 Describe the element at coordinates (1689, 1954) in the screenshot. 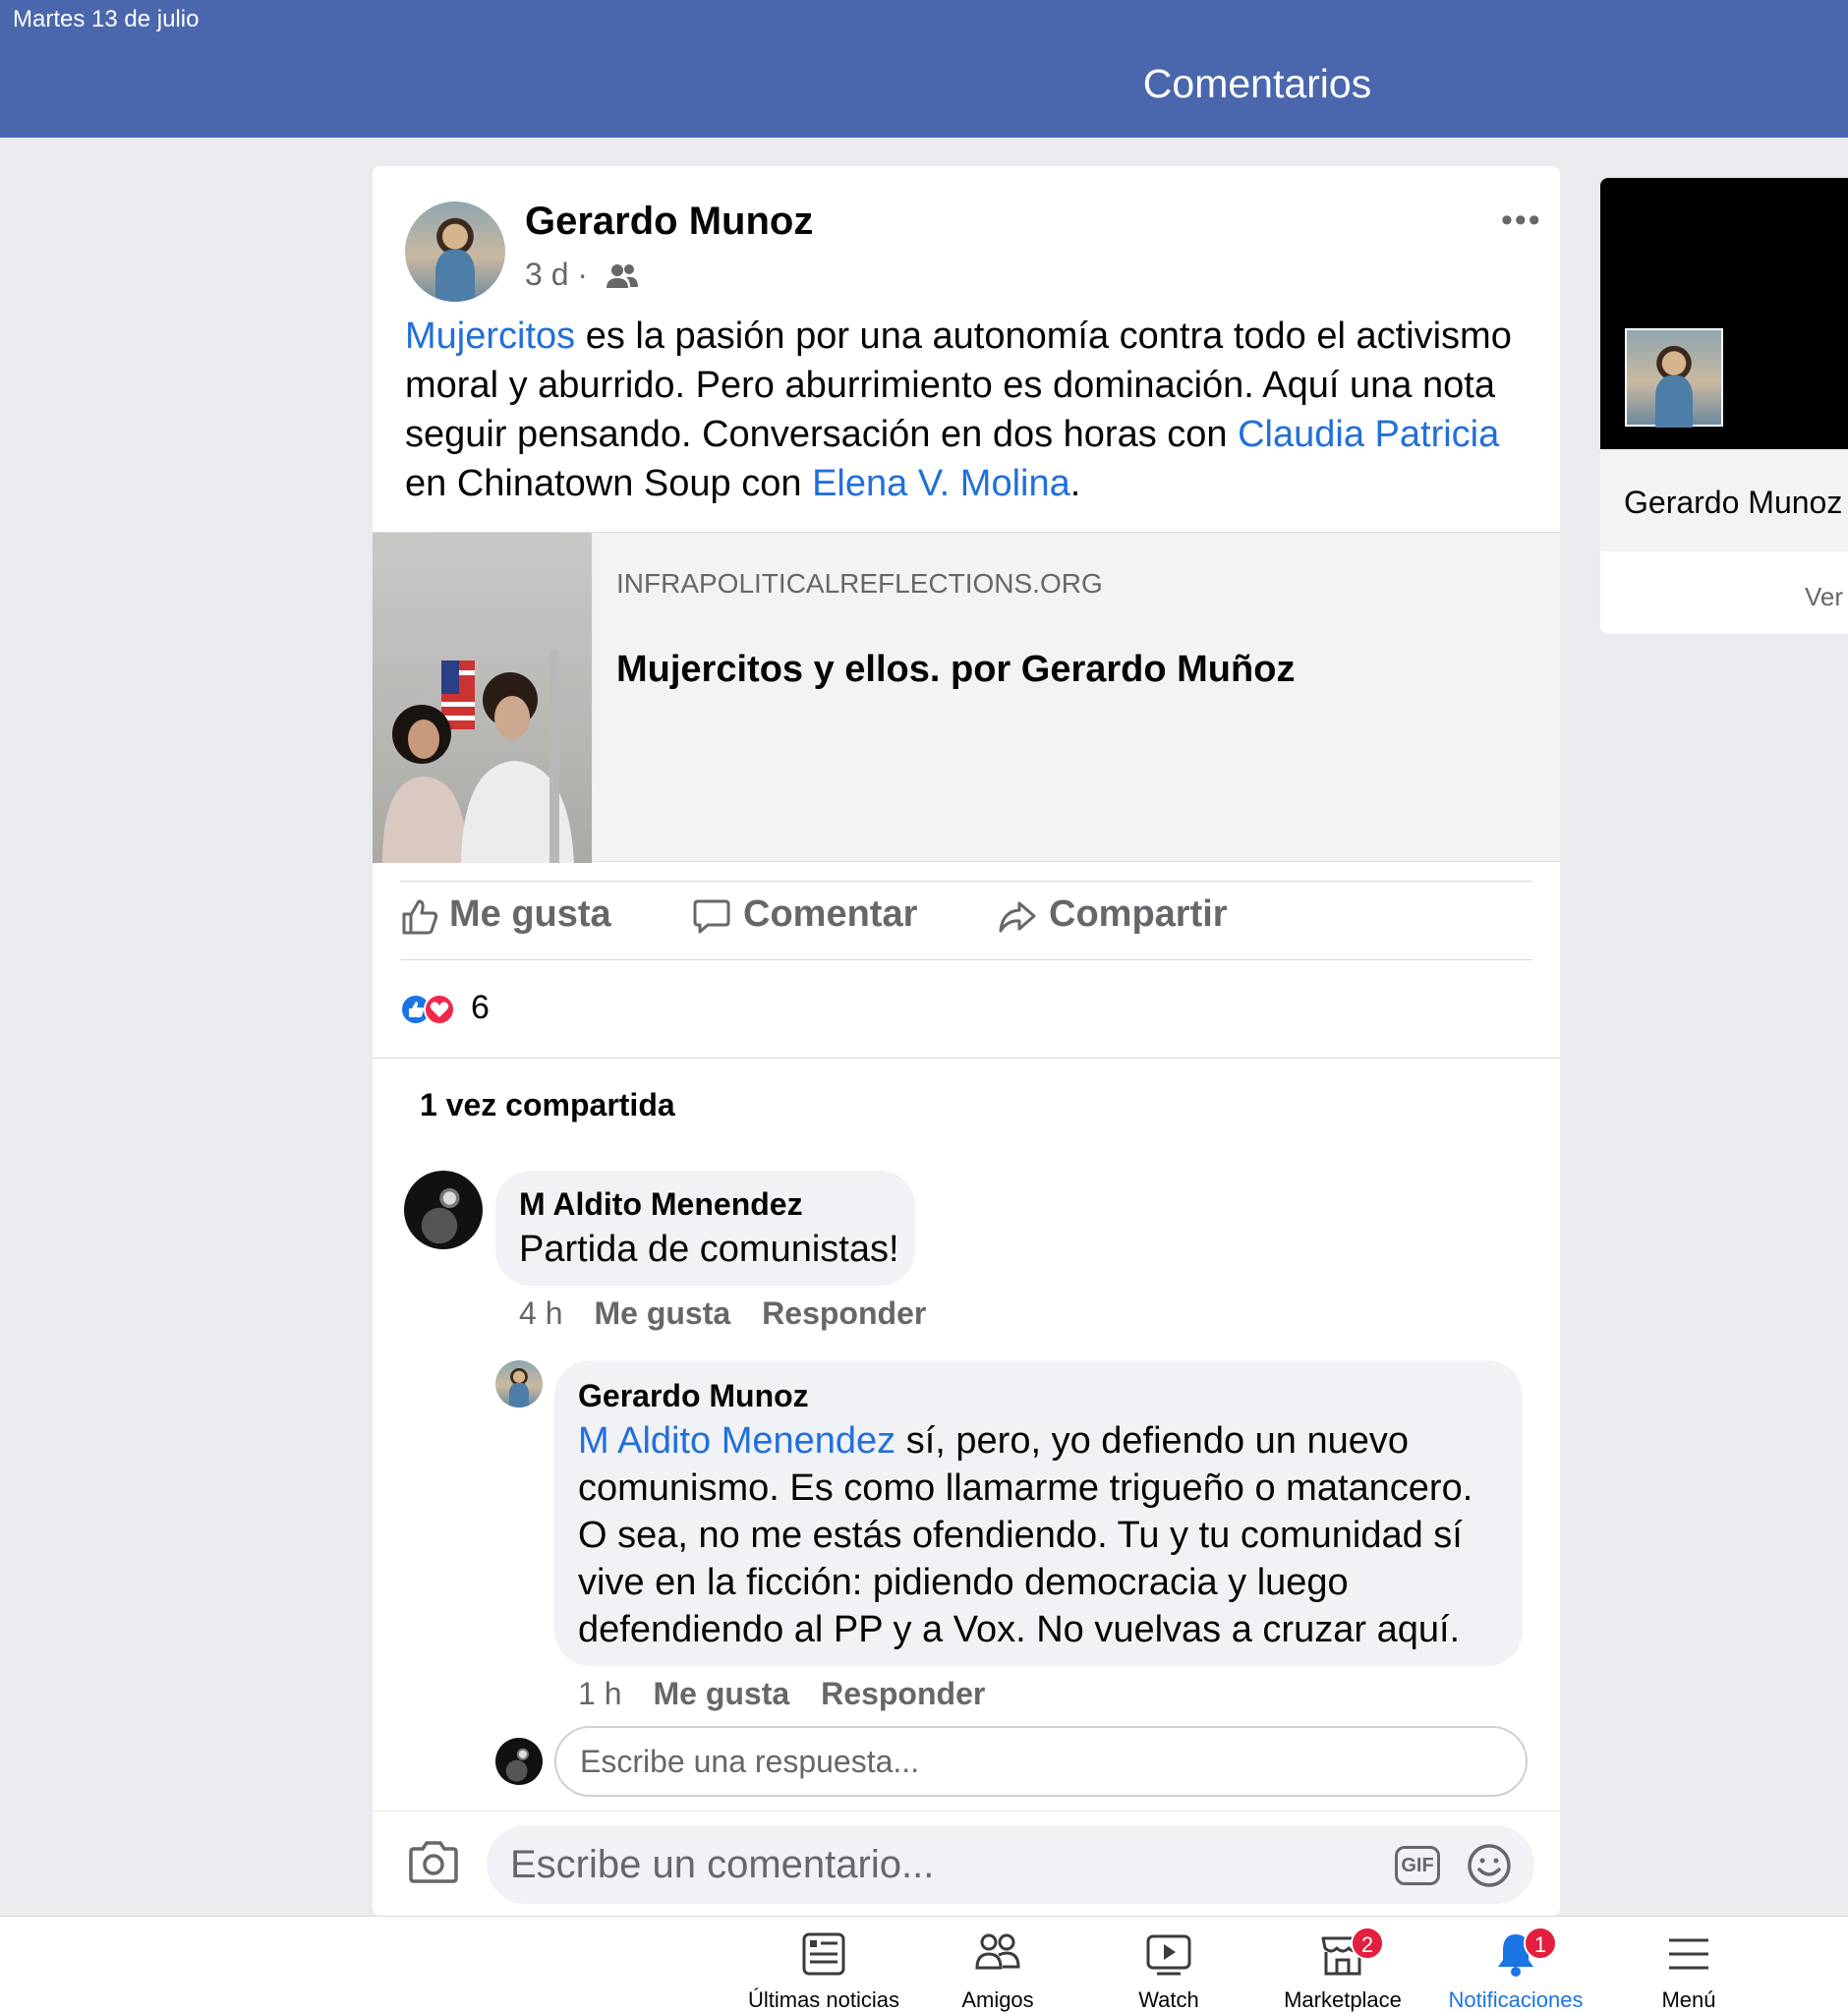

I see `menu-icon` at that location.